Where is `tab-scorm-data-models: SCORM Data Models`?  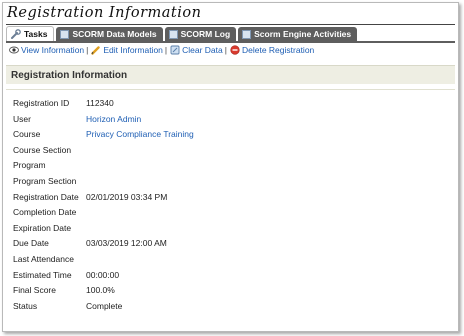 tab-scorm-data-models: SCORM Data Models is located at coordinates (109, 34).